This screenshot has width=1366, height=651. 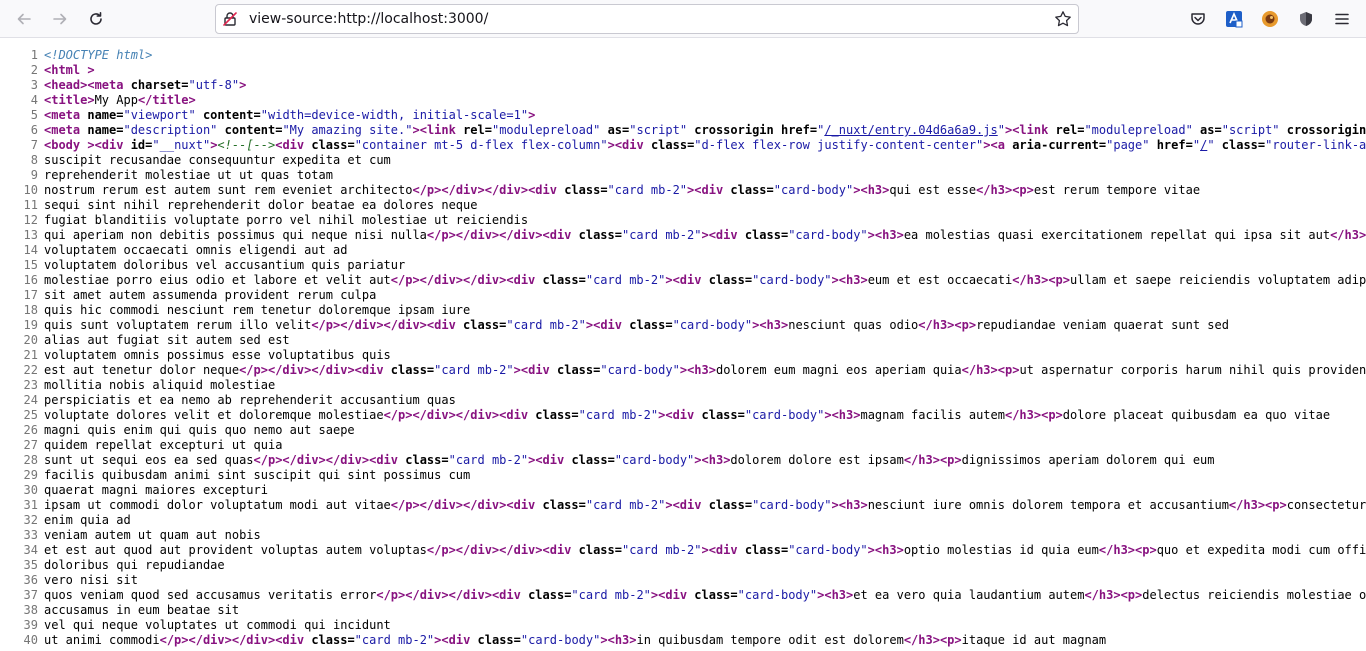 I want to click on url-text: view-source:http://localhost:3000/, so click(x=368, y=19).